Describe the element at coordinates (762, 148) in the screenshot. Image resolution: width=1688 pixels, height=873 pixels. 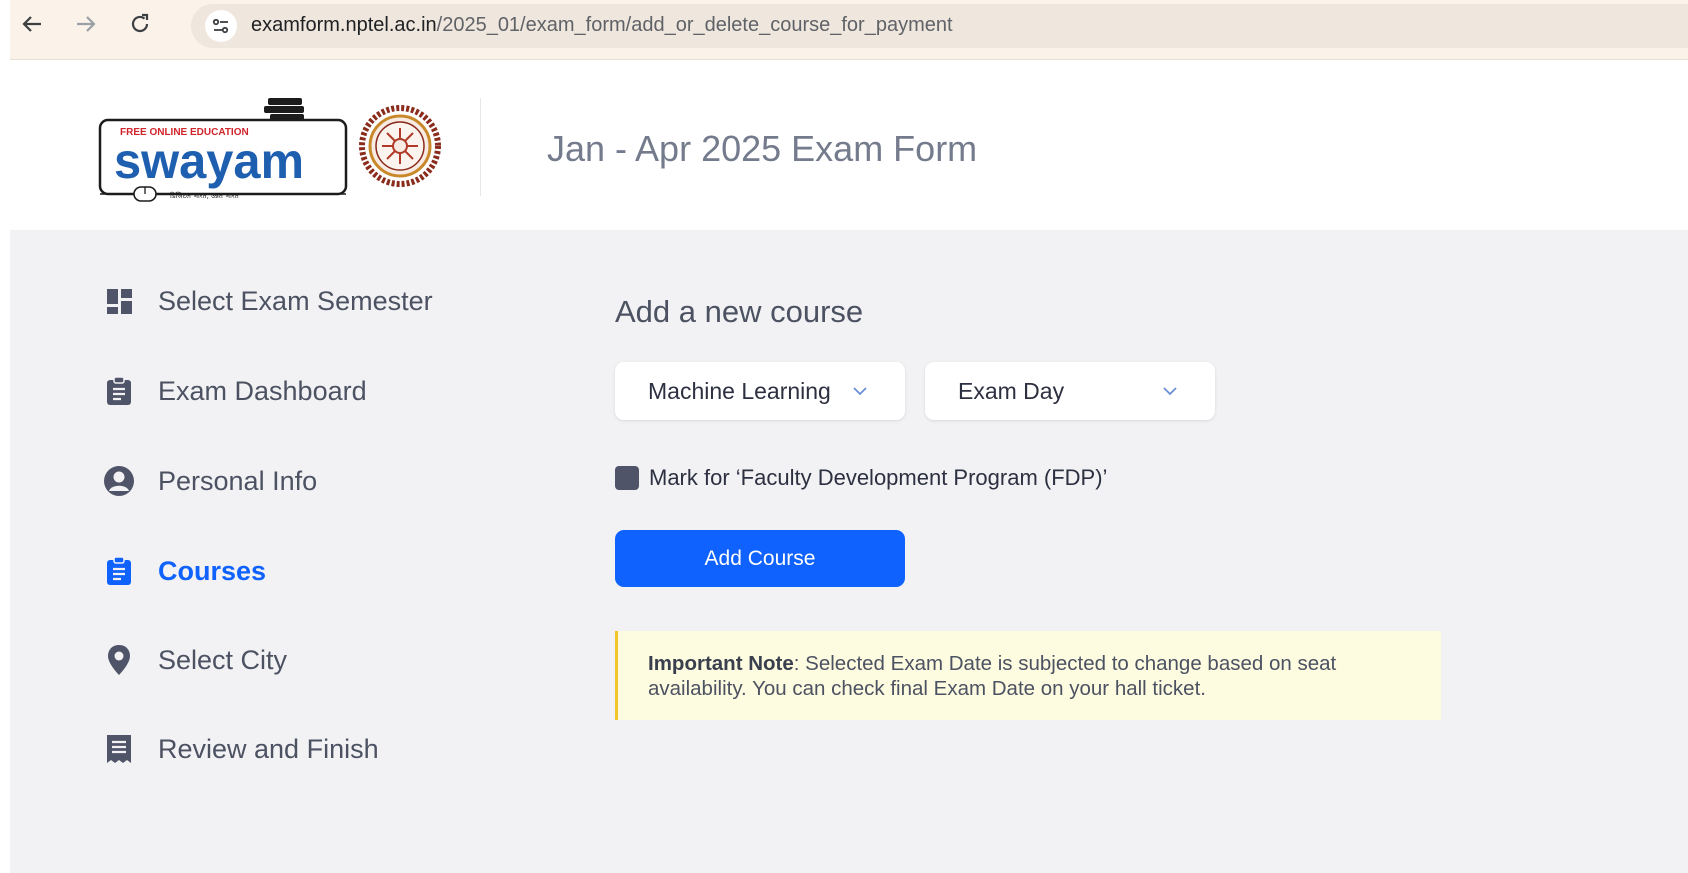
I see `page-title: Jan - Apr 2025 Exam Form` at that location.